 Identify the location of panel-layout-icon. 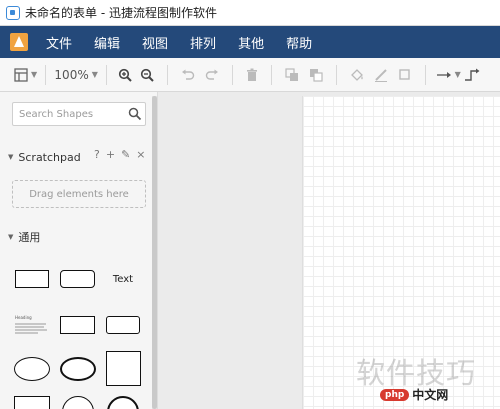
(21, 74).